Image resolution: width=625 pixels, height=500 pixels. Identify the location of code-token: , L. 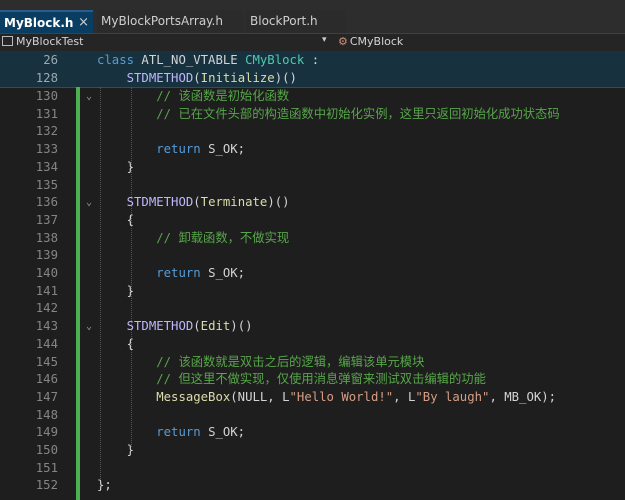
(404, 396).